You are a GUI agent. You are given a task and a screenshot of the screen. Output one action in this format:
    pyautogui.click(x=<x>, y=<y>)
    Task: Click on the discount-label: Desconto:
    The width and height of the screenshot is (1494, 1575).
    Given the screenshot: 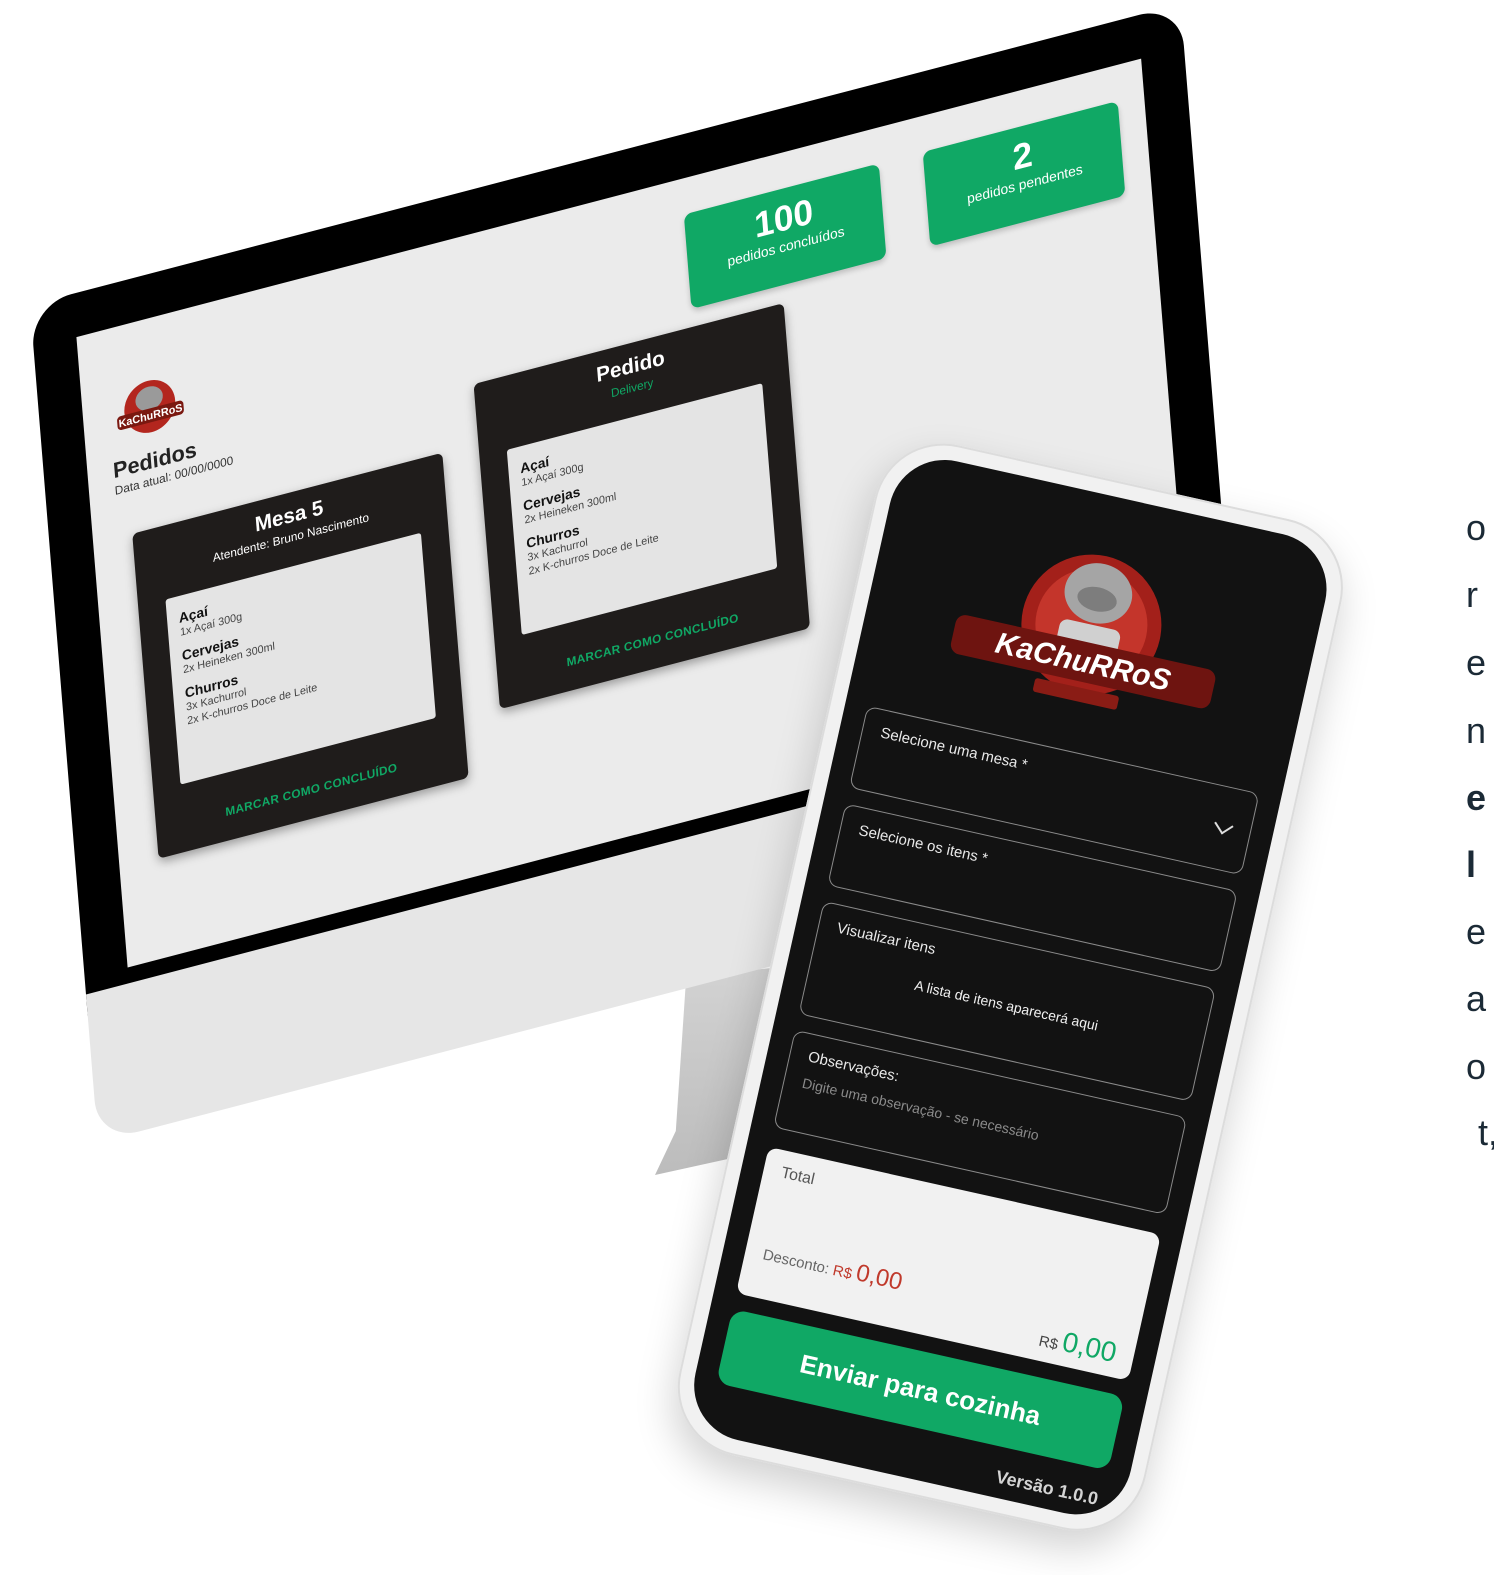 What is the action you would take?
    pyautogui.click(x=796, y=1262)
    